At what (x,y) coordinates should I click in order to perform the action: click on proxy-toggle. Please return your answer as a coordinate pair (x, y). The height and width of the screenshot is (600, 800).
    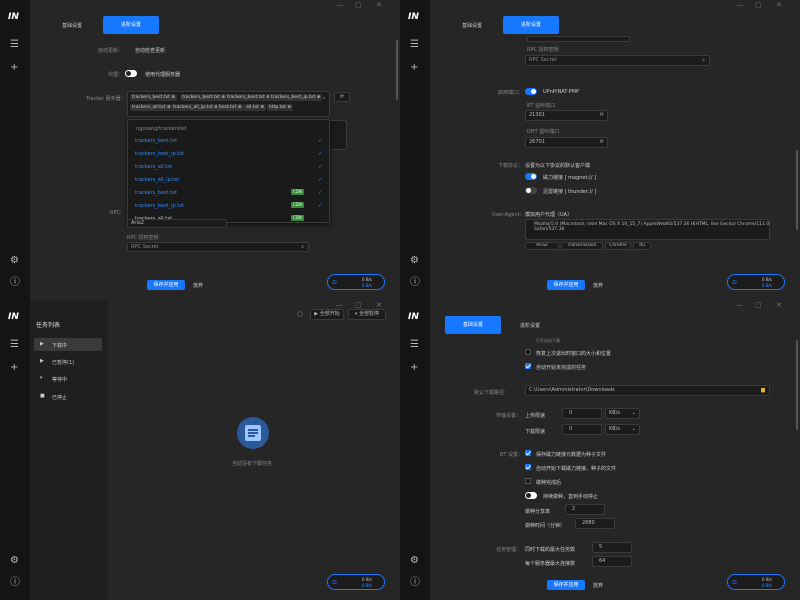
    Looking at the image, I should click on (131, 73).